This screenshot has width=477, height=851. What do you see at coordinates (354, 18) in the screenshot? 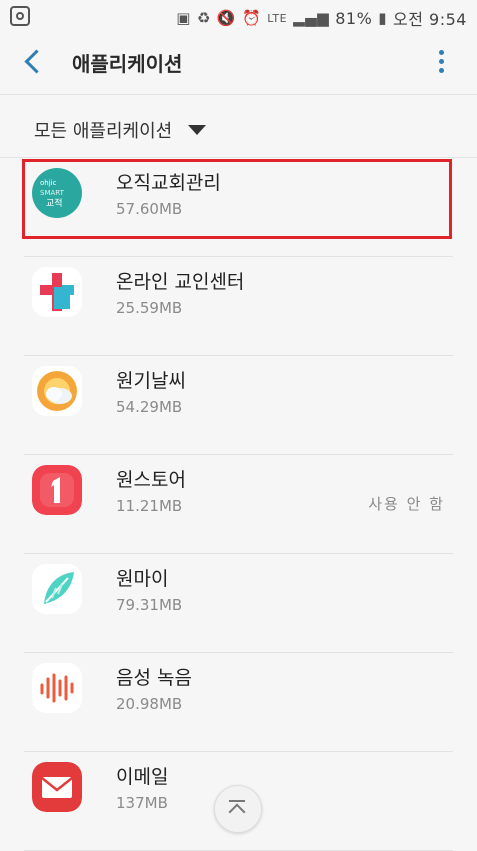
I see `battery-percent: 81%` at bounding box center [354, 18].